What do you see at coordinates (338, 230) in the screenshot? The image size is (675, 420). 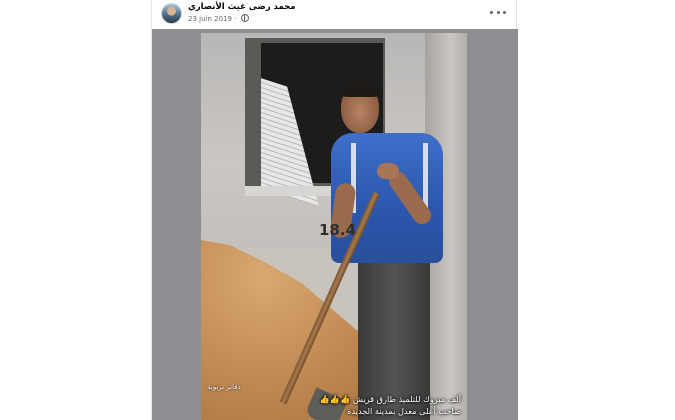 I see `photo-watermark: 18.4` at bounding box center [338, 230].